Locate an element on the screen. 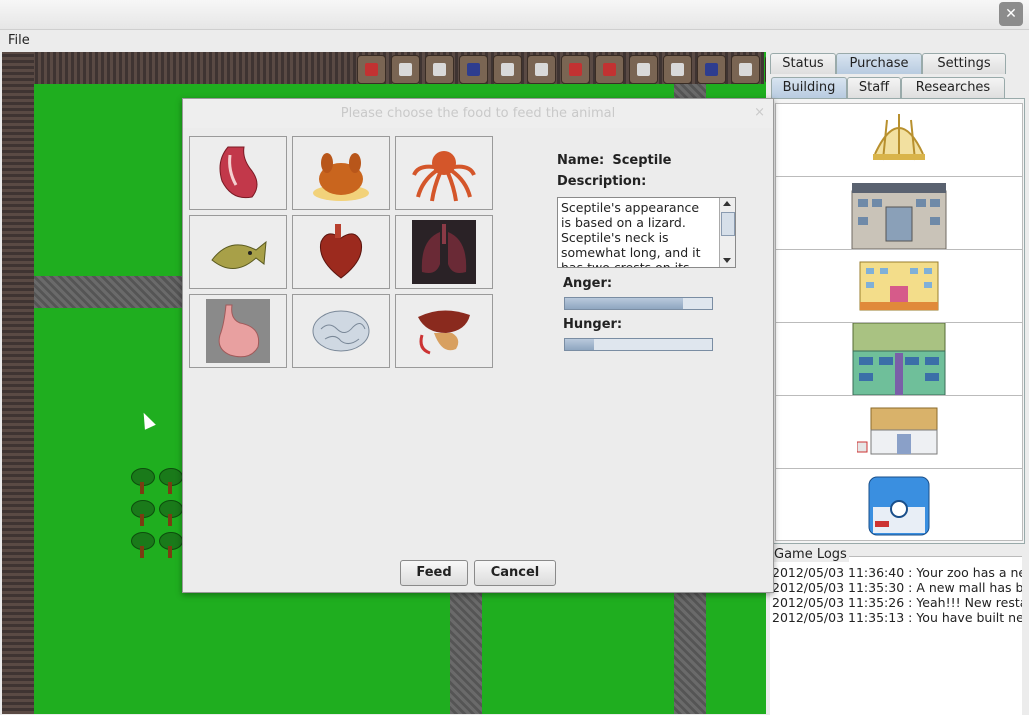 This screenshot has height=715, width=1029. tab-settings: Settings is located at coordinates (964, 63).